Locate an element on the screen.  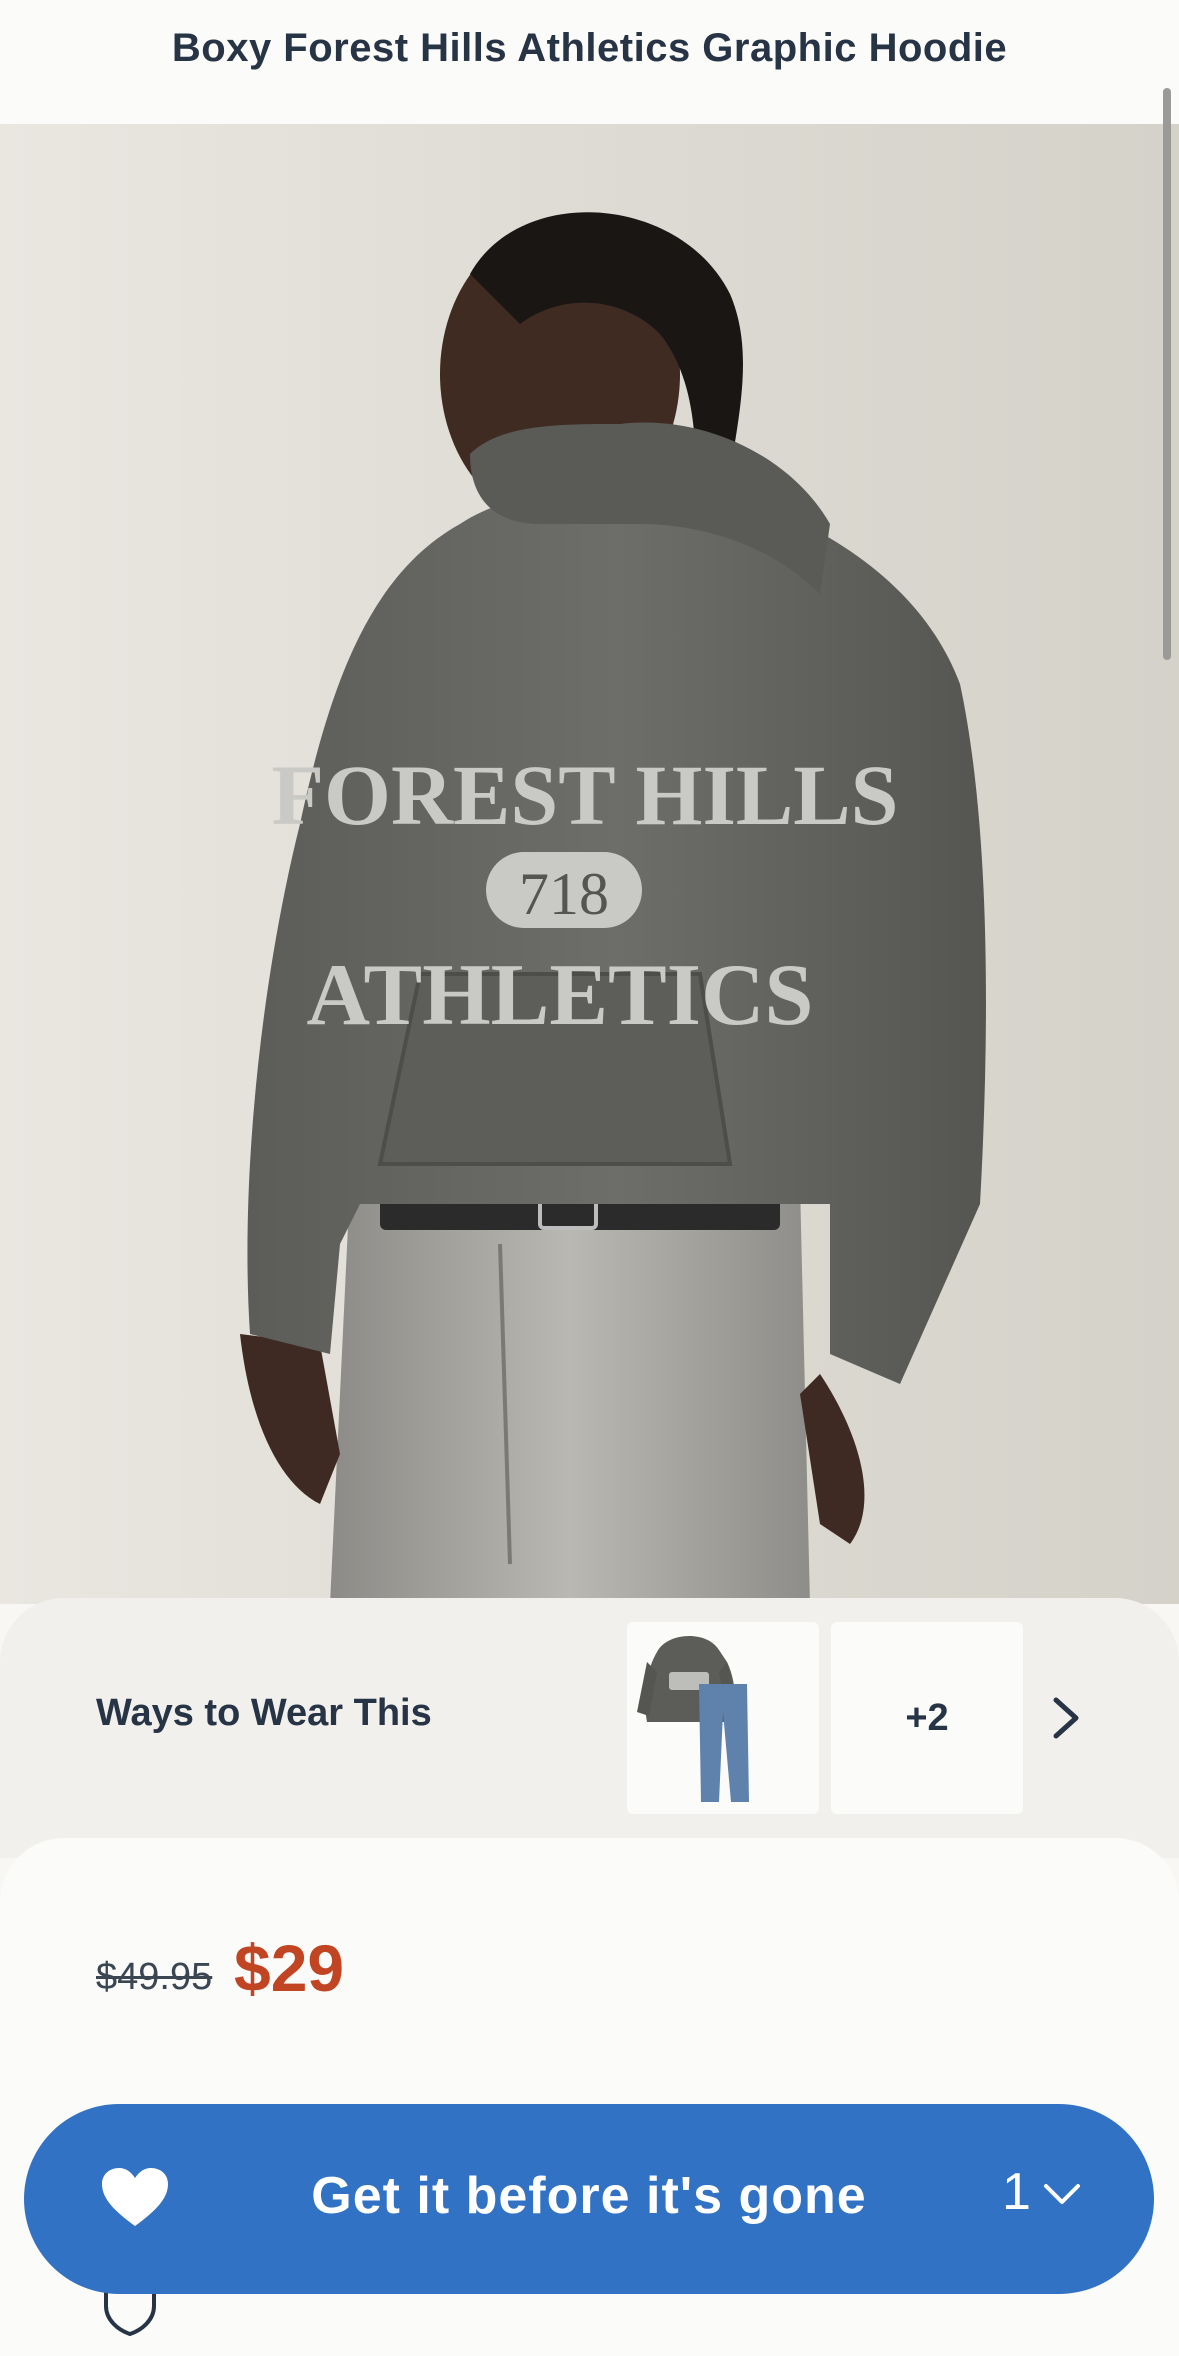
add-to-bag-label: Get it before it's gone is located at coordinates (589, 2196).